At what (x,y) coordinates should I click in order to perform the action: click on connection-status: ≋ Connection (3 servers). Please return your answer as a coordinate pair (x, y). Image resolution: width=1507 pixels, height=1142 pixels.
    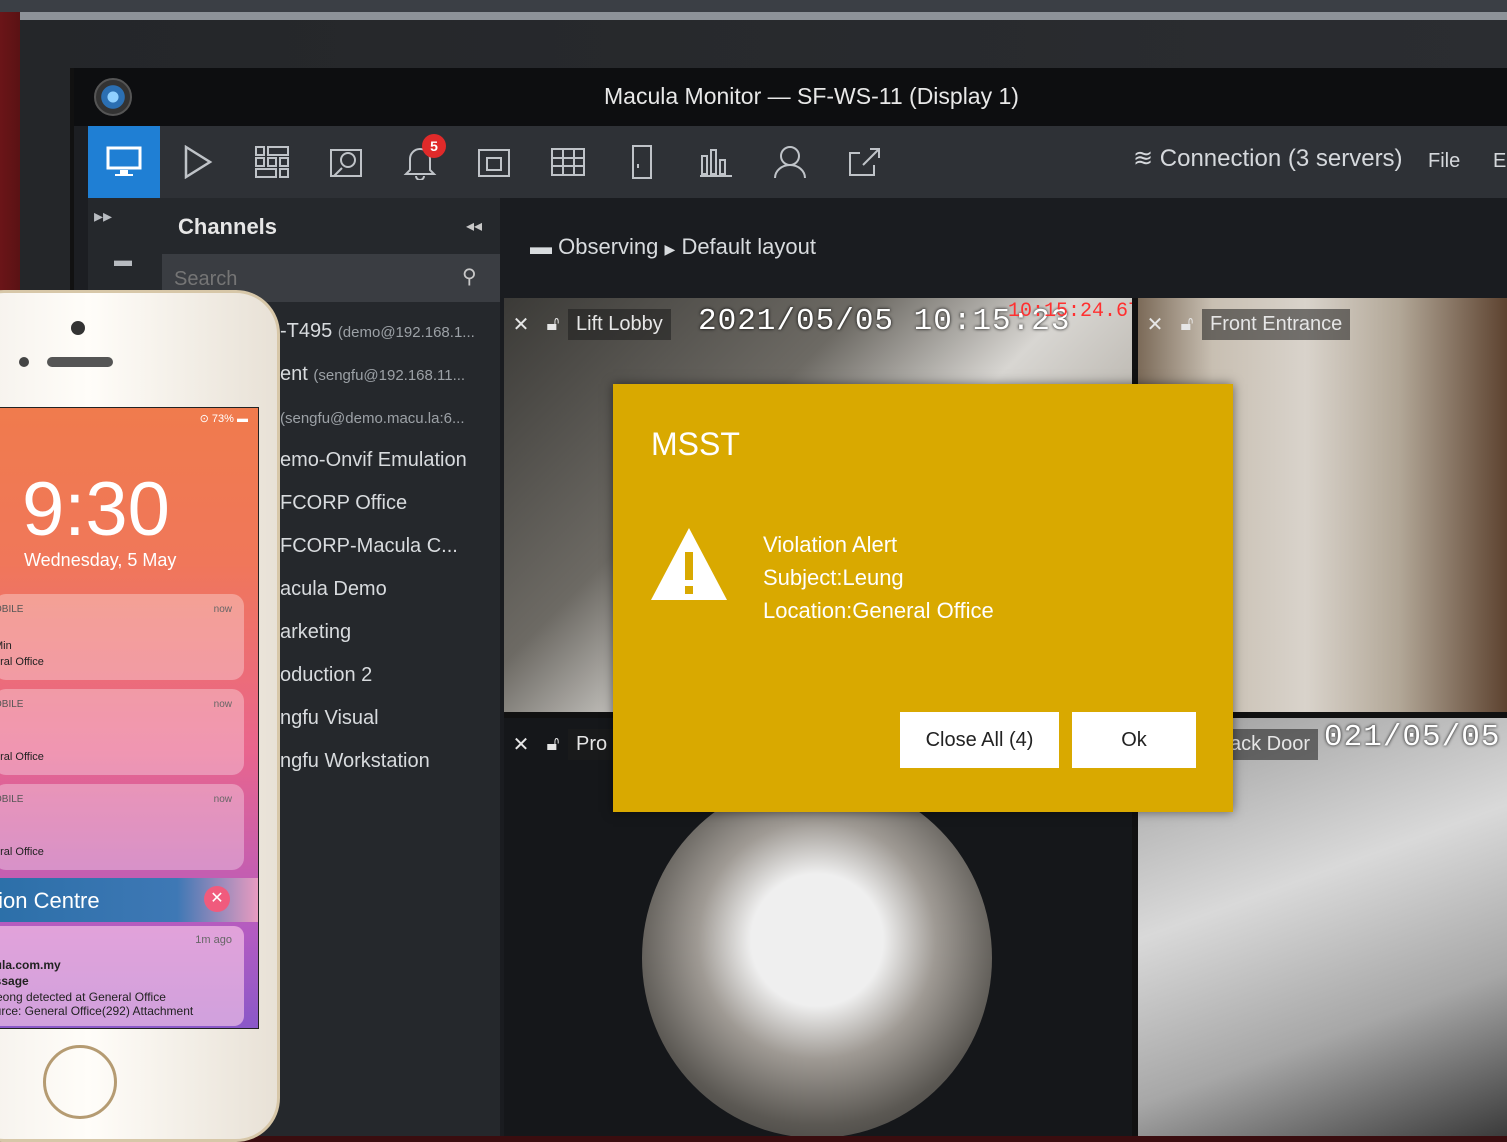
    Looking at the image, I should click on (1268, 158).